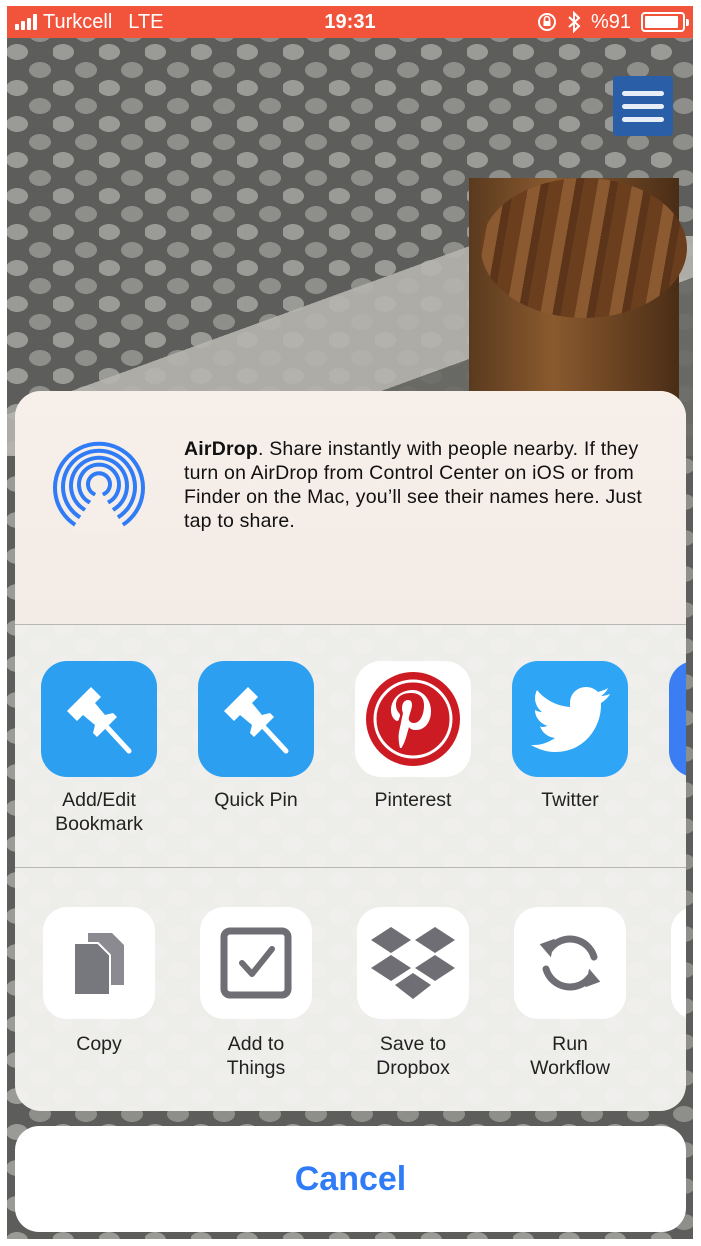  I want to click on action-label: Copy, so click(99, 1044).